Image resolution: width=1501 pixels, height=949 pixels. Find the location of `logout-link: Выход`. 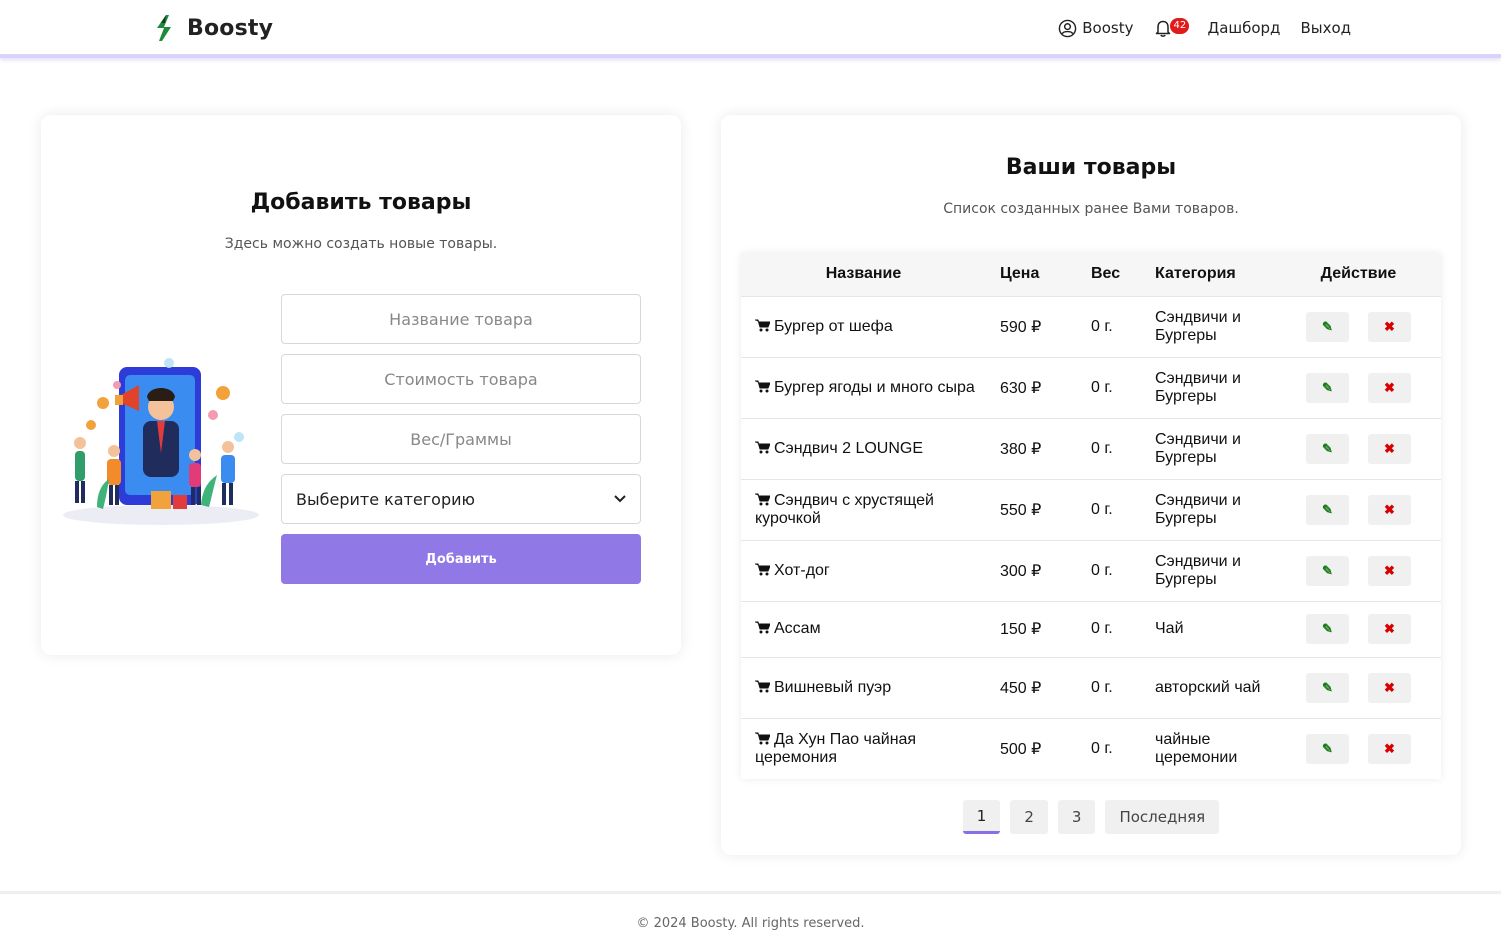

logout-link: Выход is located at coordinates (1325, 28).